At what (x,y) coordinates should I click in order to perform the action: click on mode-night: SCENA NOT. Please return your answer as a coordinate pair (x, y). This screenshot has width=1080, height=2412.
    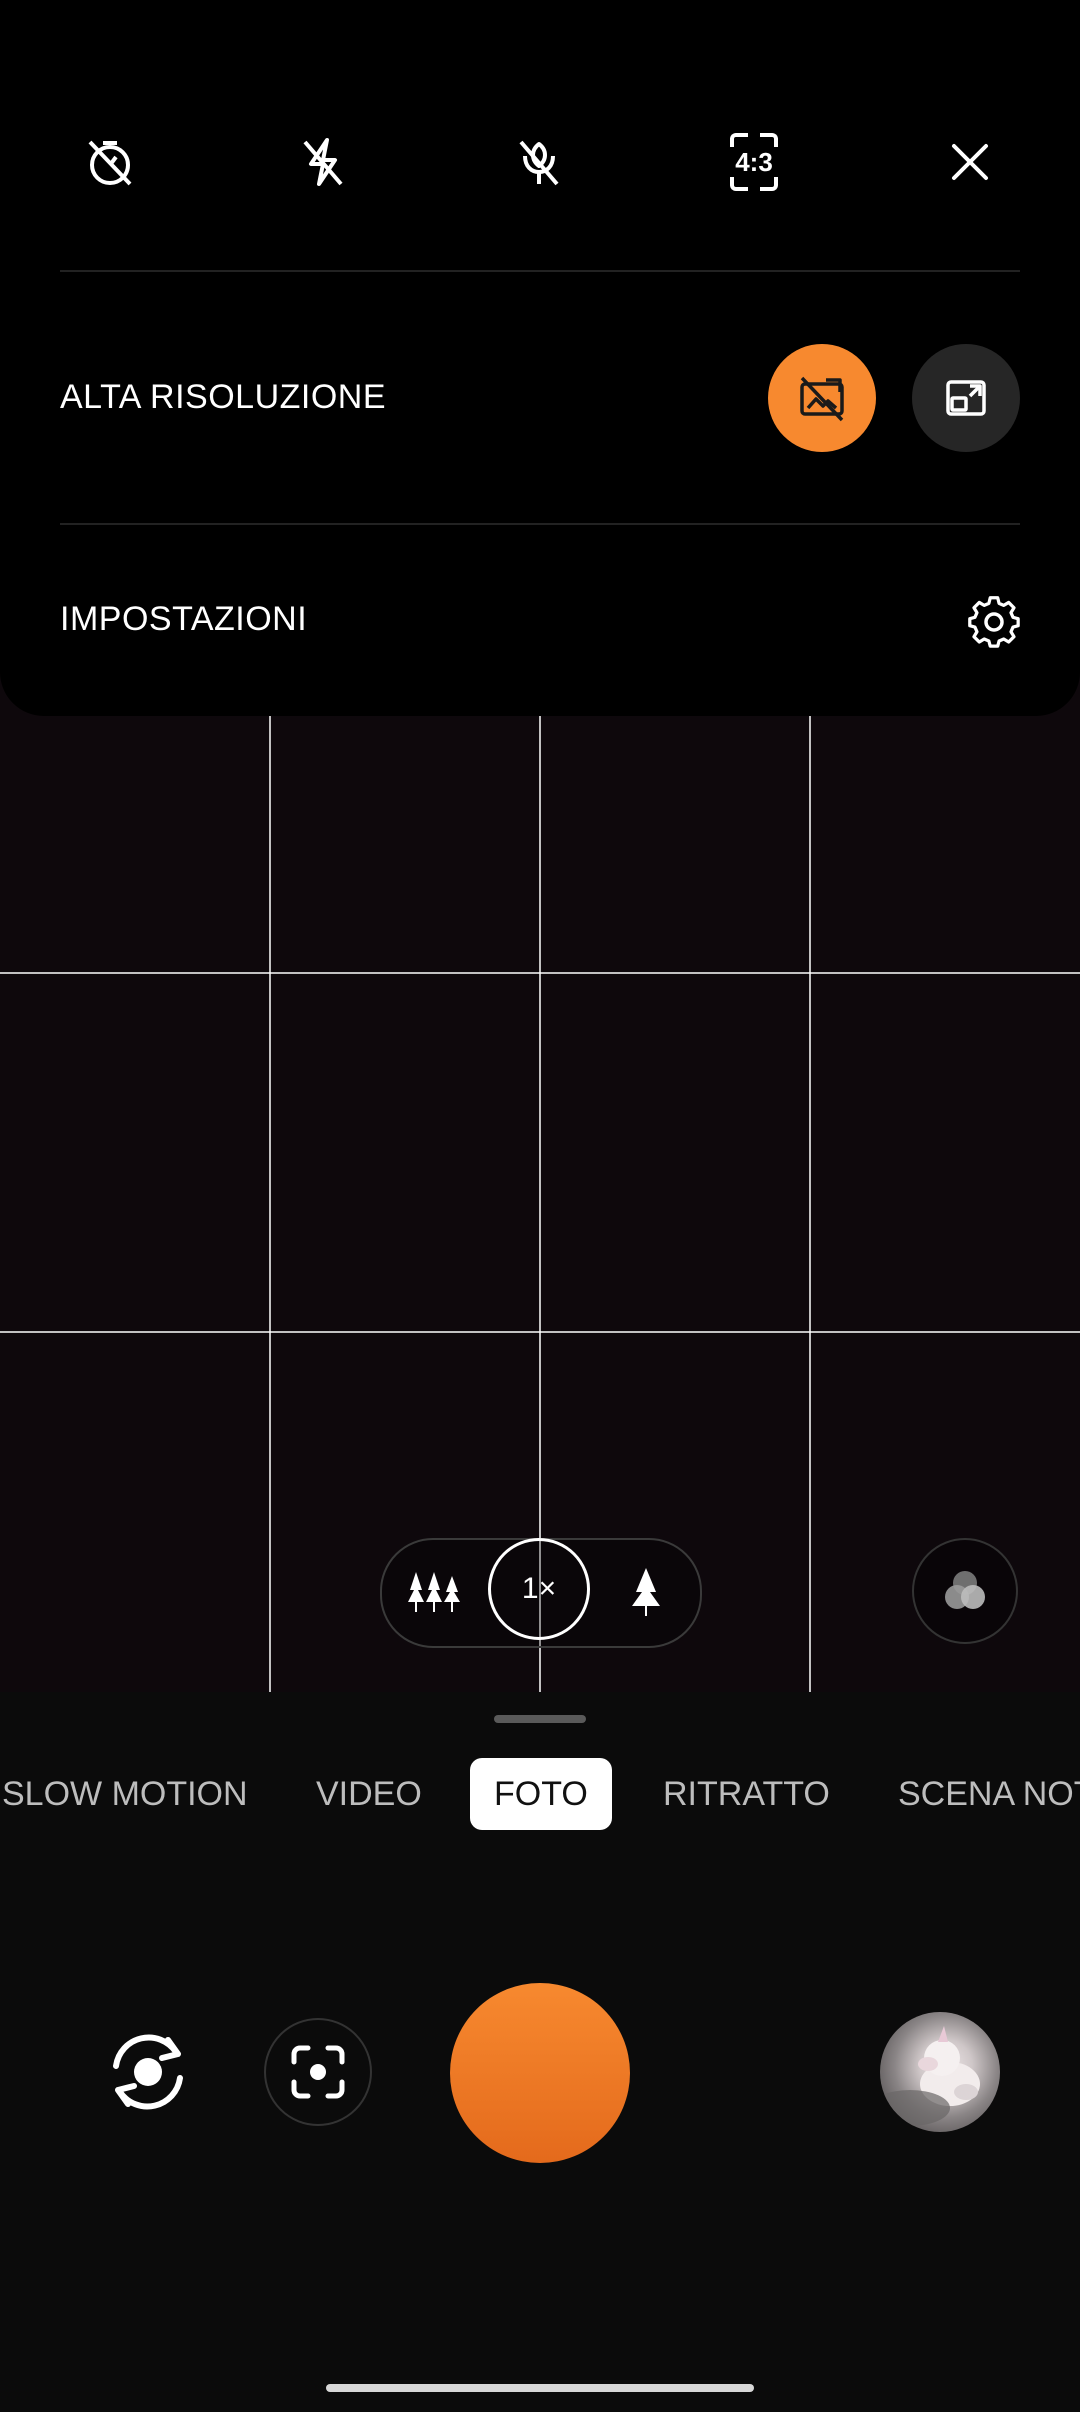
    Looking at the image, I should click on (989, 1794).